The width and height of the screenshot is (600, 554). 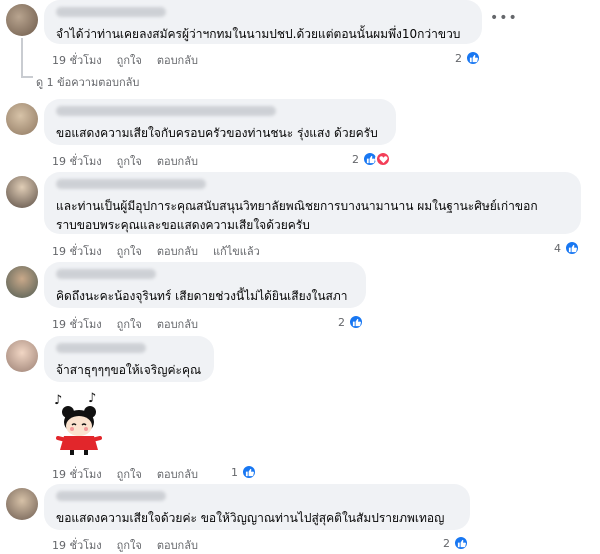 I want to click on thread-line-branch, so click(x=27, y=77).